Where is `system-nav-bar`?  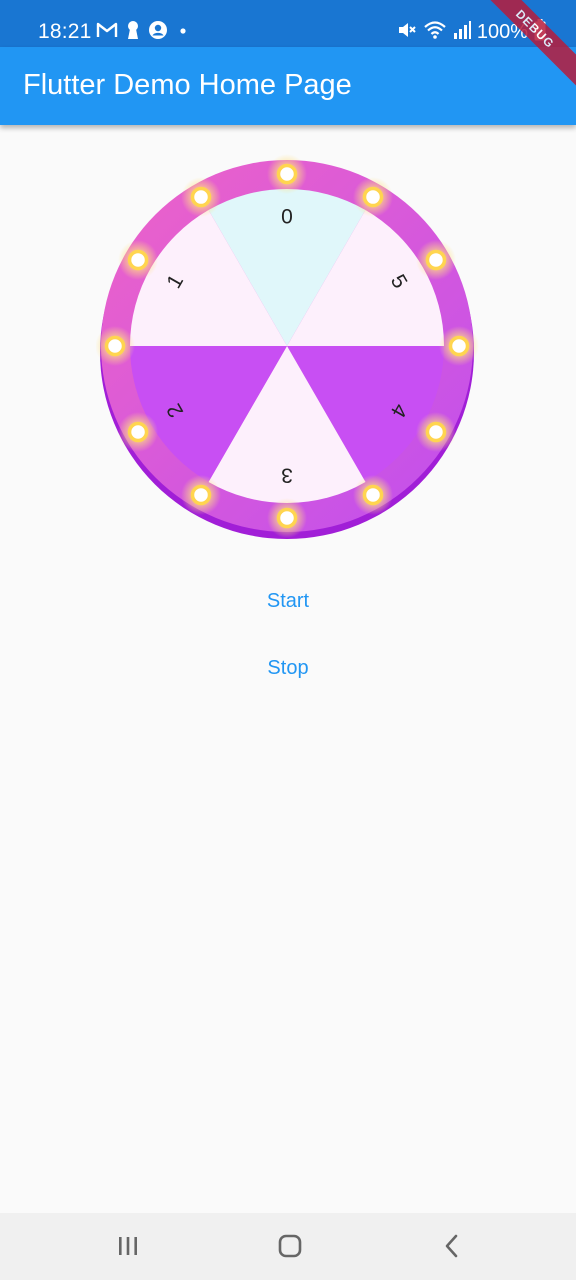 system-nav-bar is located at coordinates (288, 1246).